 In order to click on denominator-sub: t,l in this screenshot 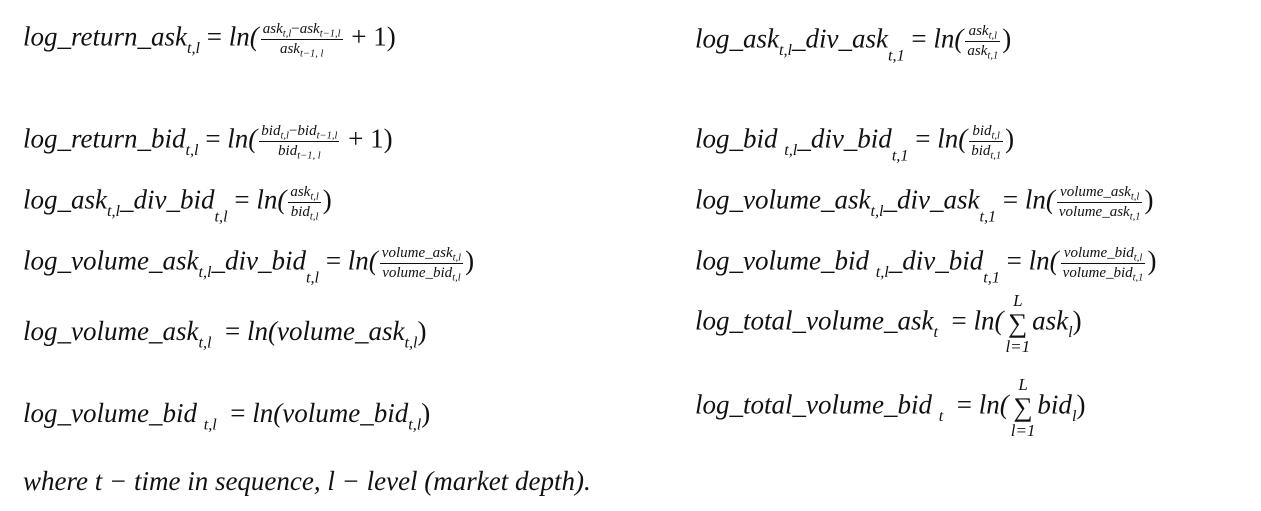, I will do `click(456, 278)`.